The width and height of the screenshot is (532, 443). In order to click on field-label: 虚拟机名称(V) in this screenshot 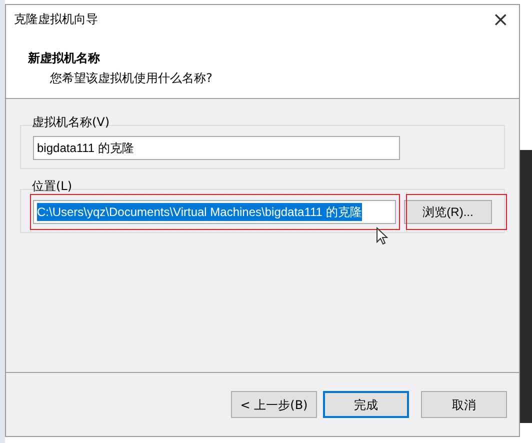, I will do `click(71, 122)`.